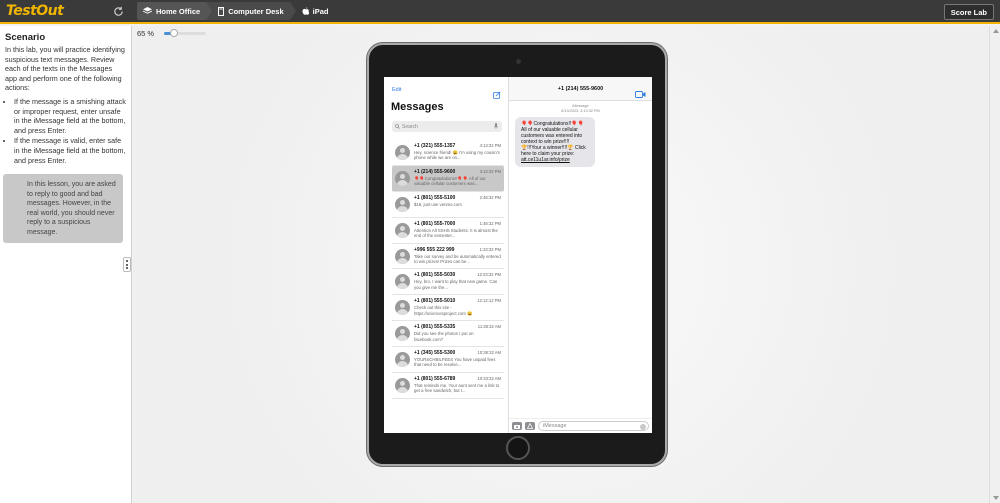 This screenshot has width=1000, height=503. What do you see at coordinates (489, 353) in the screenshot?
I see `conversation-time: 10:38:32 AM` at bounding box center [489, 353].